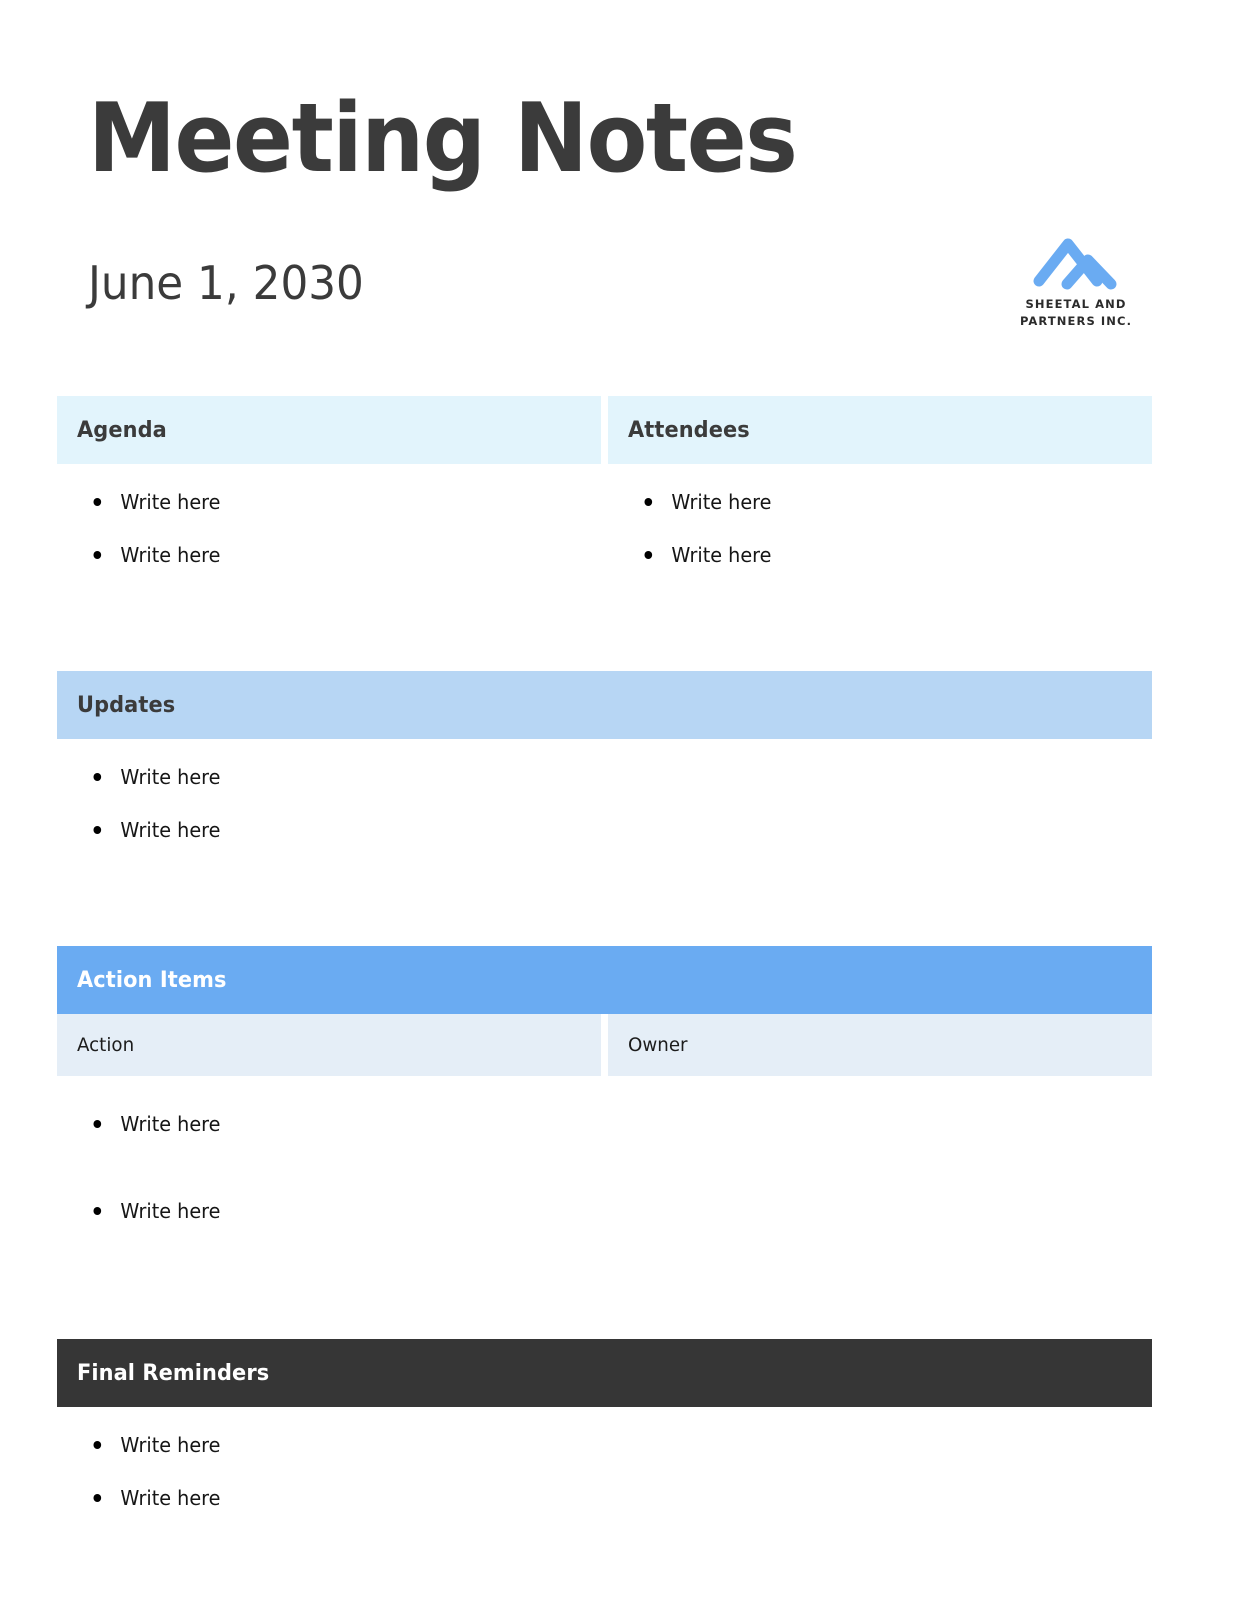 Image resolution: width=1237 pixels, height=1600 pixels. What do you see at coordinates (173, 1373) in the screenshot?
I see `final-reminders-title: Final Reminders` at bounding box center [173, 1373].